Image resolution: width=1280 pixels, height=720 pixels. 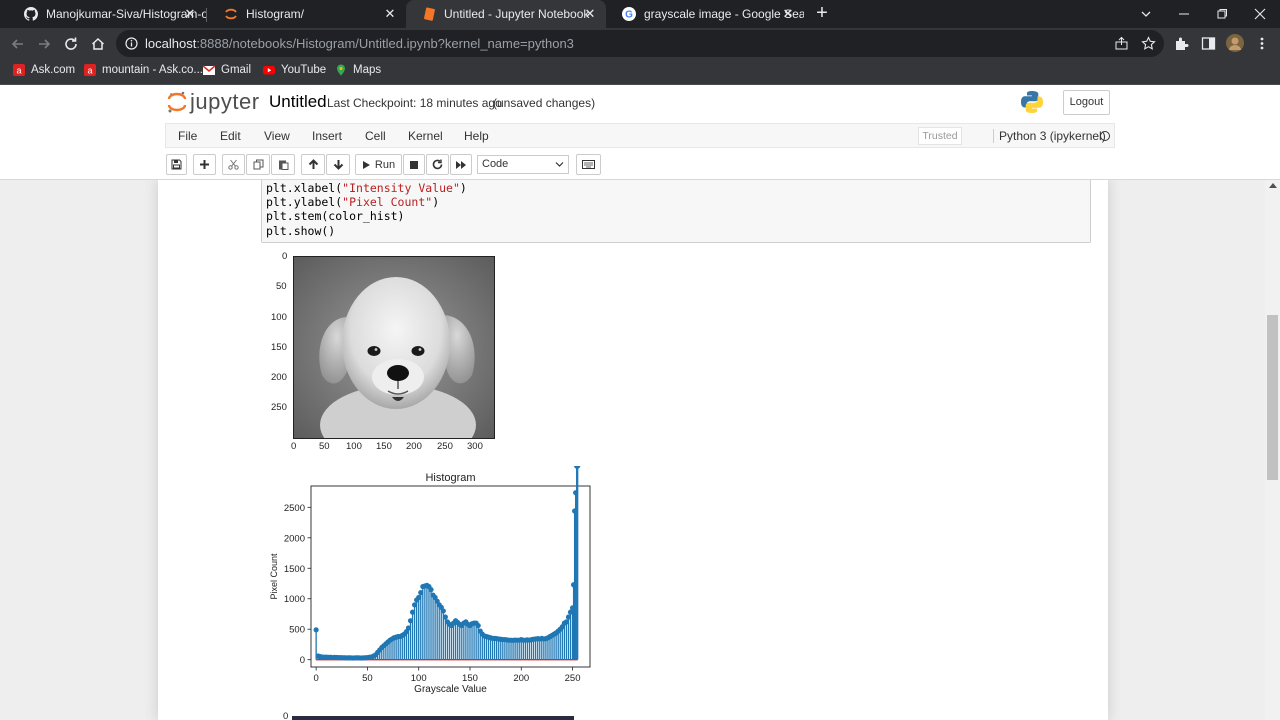 What do you see at coordinates (313, 164) in the screenshot?
I see `move-up-button` at bounding box center [313, 164].